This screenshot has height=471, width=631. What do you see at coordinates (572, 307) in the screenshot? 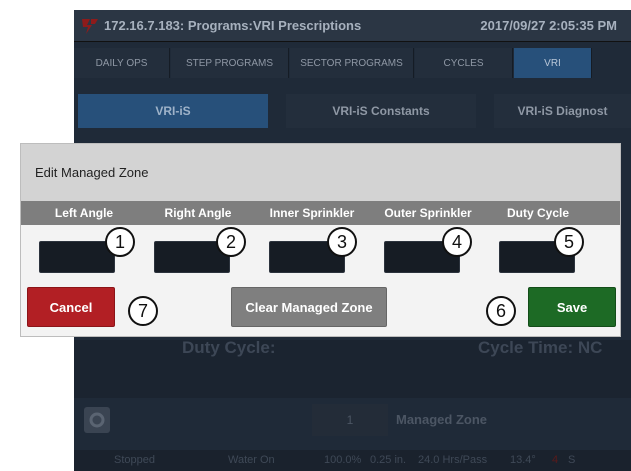
I see `save-button: Save` at bounding box center [572, 307].